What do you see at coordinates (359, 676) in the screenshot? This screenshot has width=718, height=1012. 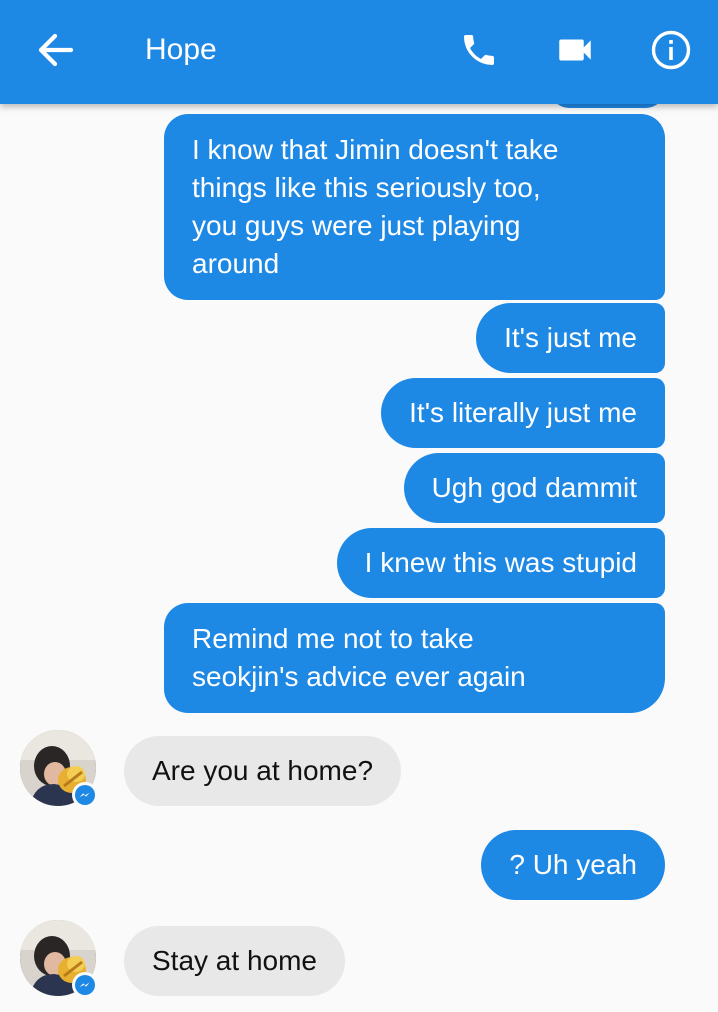 I see `message-text-line: seokjin's advice ever again` at bounding box center [359, 676].